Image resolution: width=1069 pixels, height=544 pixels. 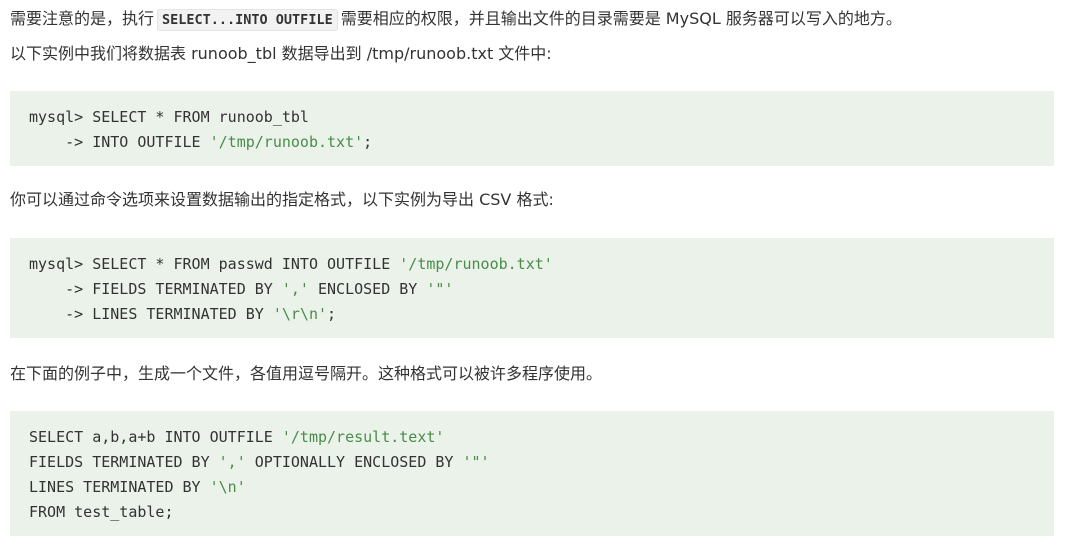 What do you see at coordinates (227, 487) in the screenshot?
I see `code-string: '\n'` at bounding box center [227, 487].